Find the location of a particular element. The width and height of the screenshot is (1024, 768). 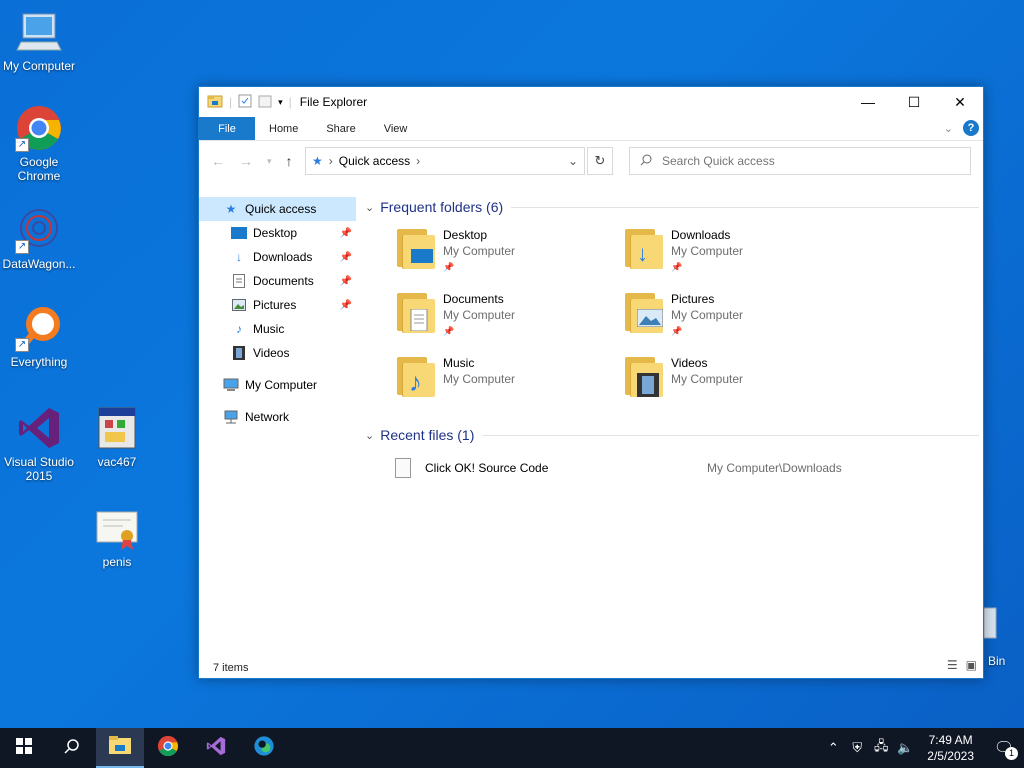

window-title: File Explorer is located at coordinates (333, 102).